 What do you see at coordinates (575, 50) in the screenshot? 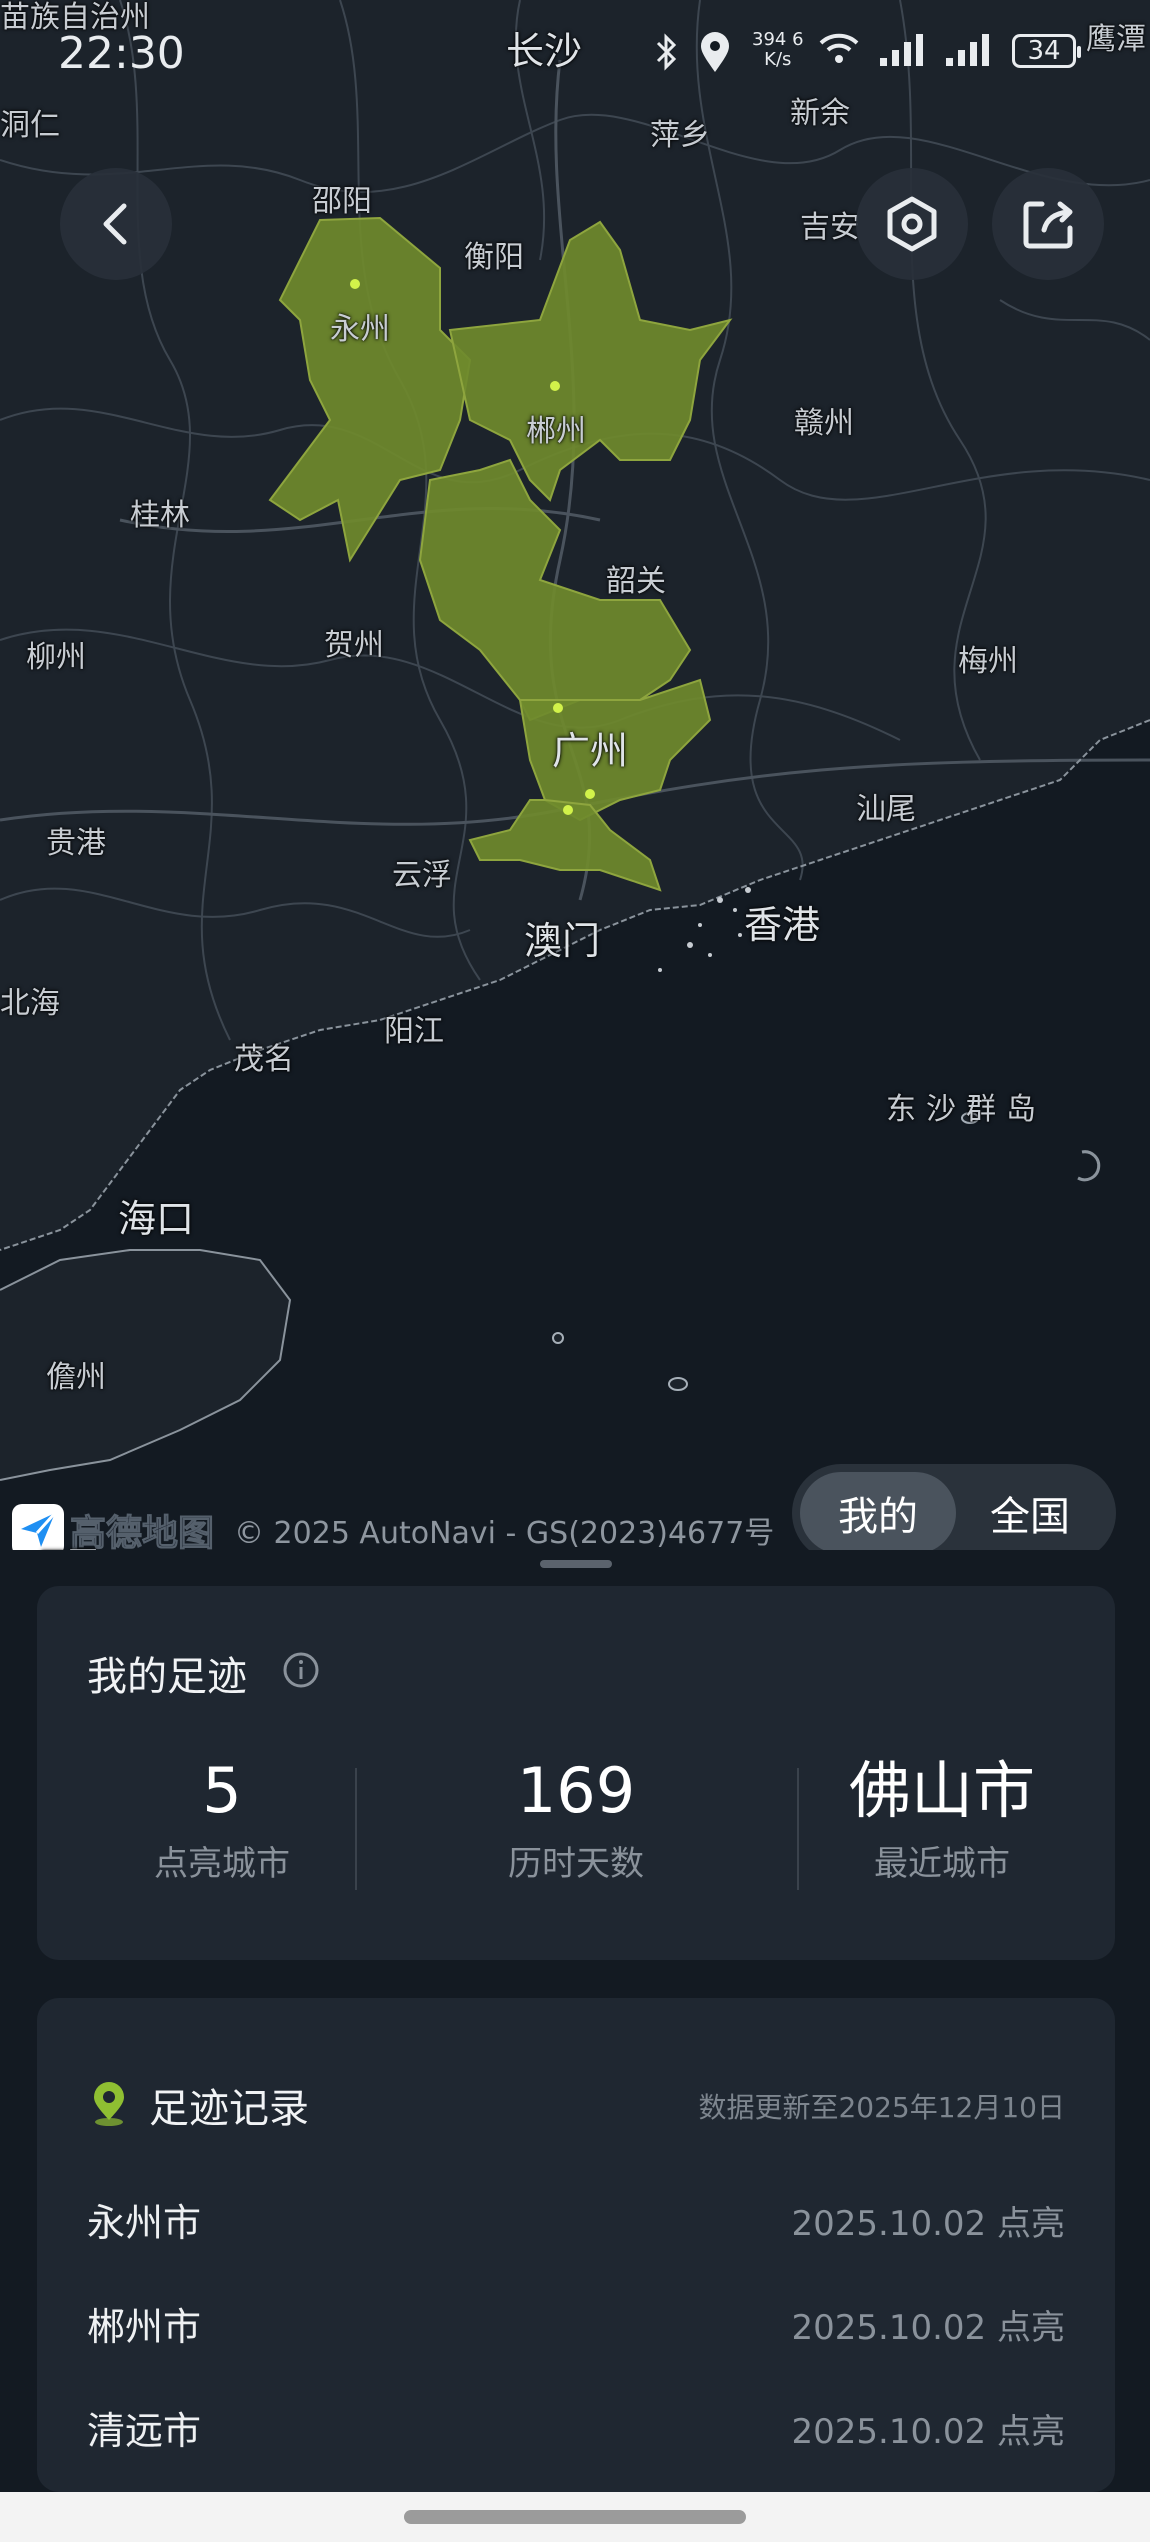
I see `status-bar: 22:30 394 6 K/s 34` at bounding box center [575, 50].